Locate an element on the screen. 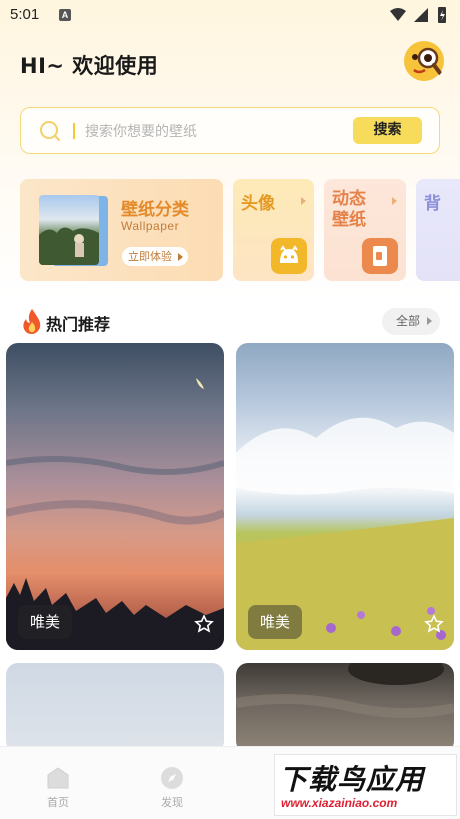 Image resolution: width=460 pixels, height=819 pixels. watermark: 下载鸟应用 www.xiazainiao.com is located at coordinates (365, 785).